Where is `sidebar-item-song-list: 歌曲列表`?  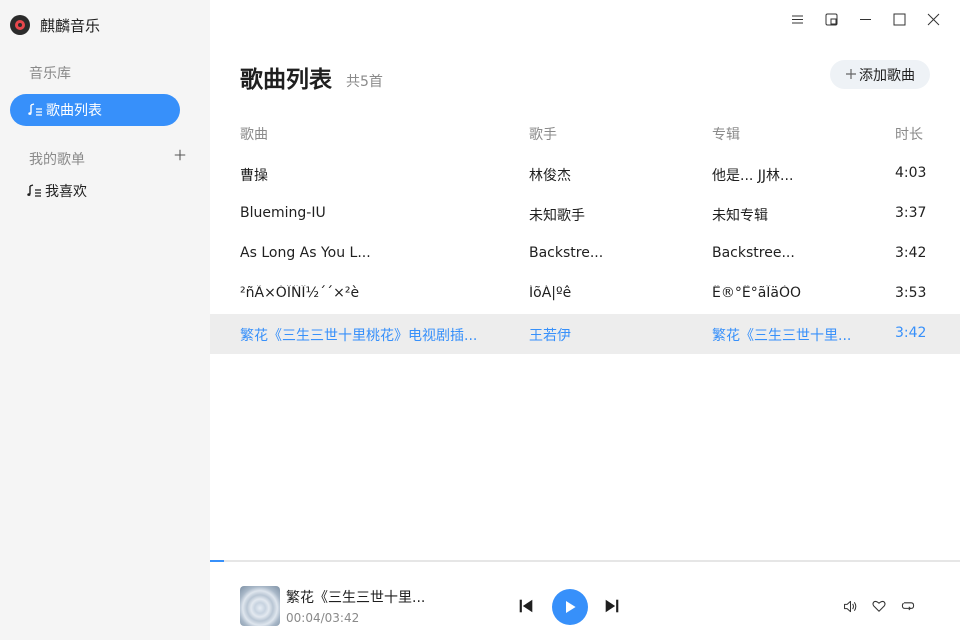 sidebar-item-song-list: 歌曲列表 is located at coordinates (95, 110).